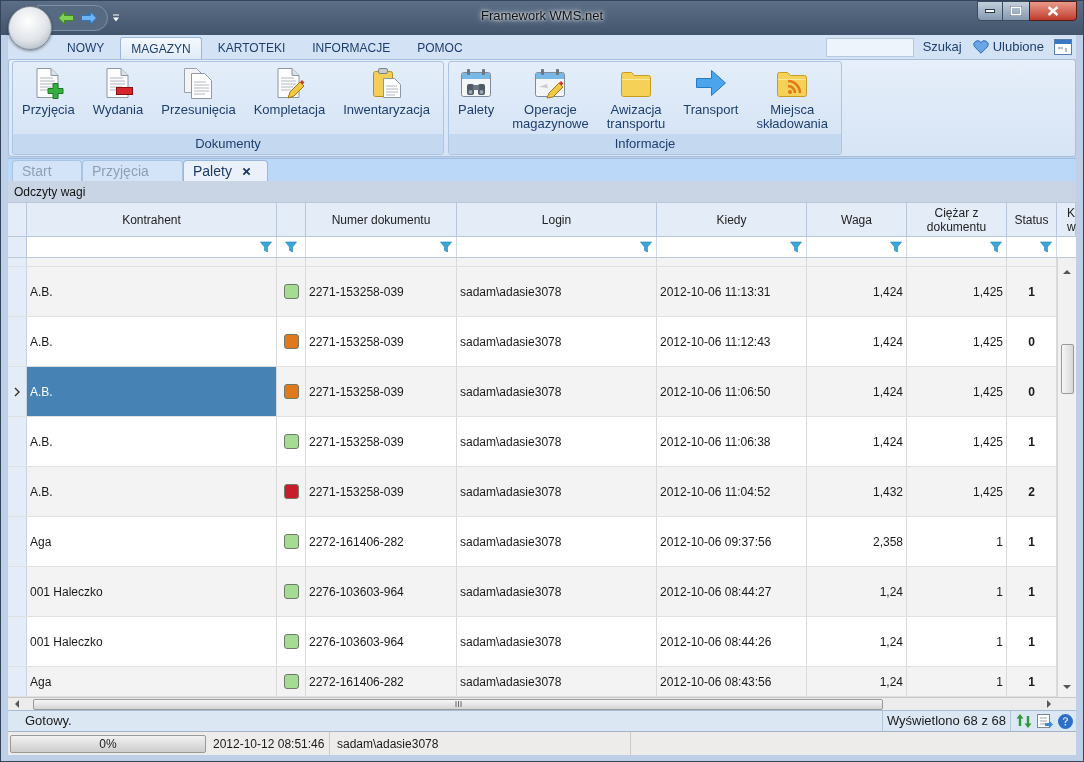  I want to click on vertical-scrollbar, so click(1066, 477).